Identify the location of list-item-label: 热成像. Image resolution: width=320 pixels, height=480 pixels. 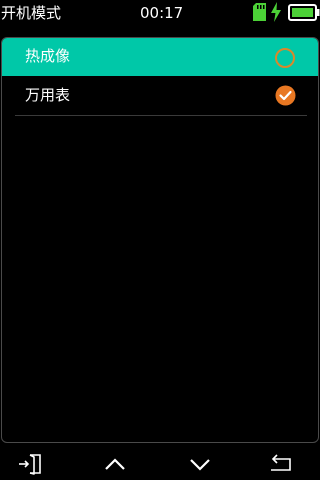
(48, 56).